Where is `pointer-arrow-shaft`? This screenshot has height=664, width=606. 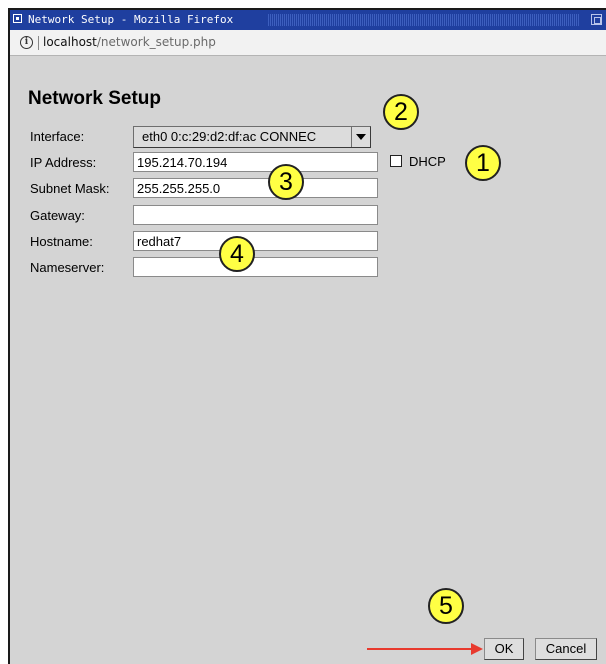
pointer-arrow-shaft is located at coordinates (419, 649).